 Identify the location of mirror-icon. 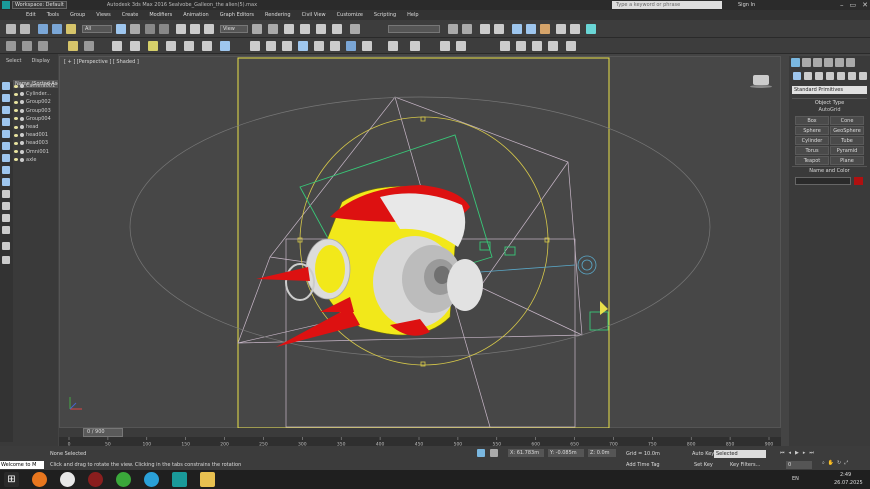
(453, 29).